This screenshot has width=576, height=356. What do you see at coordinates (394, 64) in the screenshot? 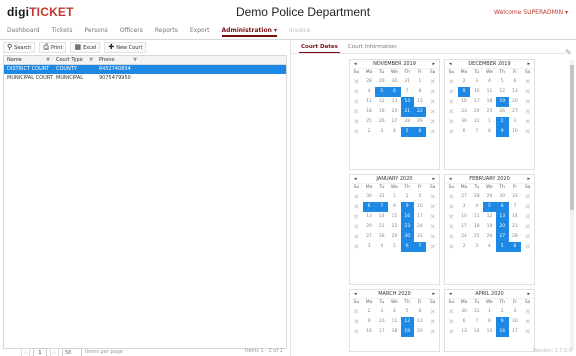
I see `month-title: NOVEMBER 2019` at bounding box center [394, 64].